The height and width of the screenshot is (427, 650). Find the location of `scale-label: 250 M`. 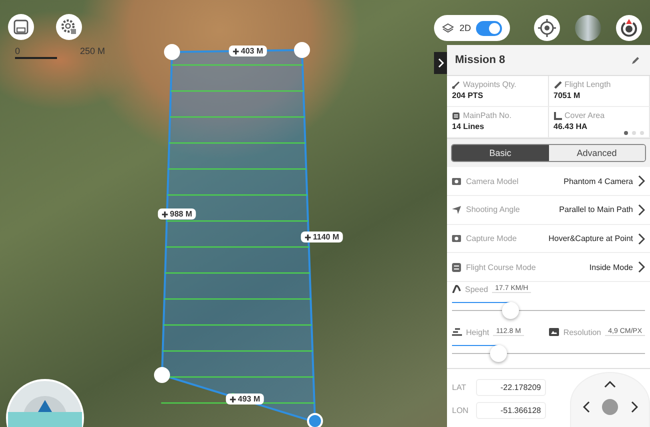

scale-label: 250 M is located at coordinates (92, 51).